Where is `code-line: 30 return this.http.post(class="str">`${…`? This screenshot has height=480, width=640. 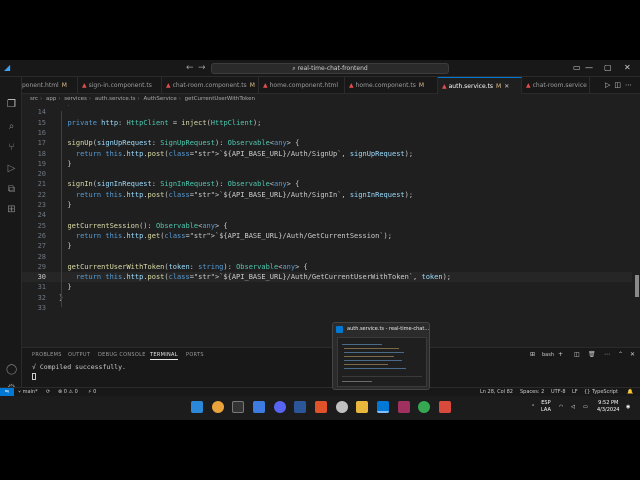
code-line: 30 return this.http.post(class="str">`${… is located at coordinates (327, 277).